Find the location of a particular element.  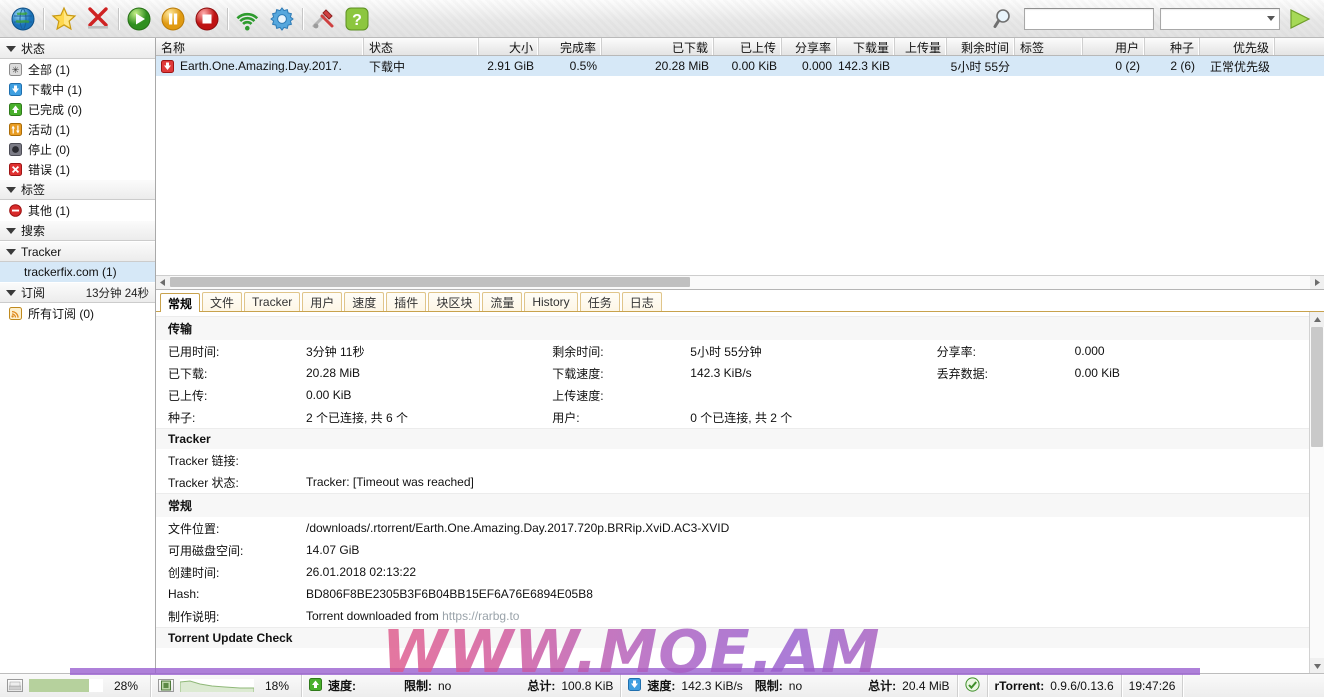

sidebar-item-downloading: 下载中 (1) is located at coordinates (77, 89).